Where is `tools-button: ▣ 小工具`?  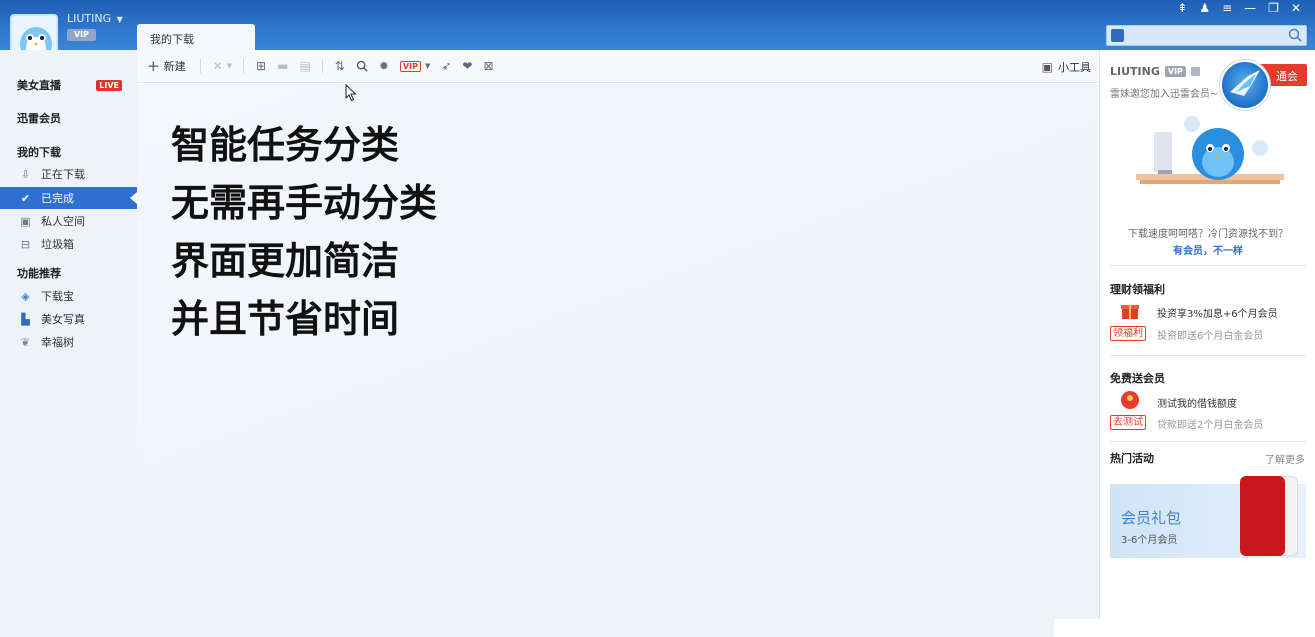
tools-button: ▣ 小工具 is located at coordinates (1066, 66).